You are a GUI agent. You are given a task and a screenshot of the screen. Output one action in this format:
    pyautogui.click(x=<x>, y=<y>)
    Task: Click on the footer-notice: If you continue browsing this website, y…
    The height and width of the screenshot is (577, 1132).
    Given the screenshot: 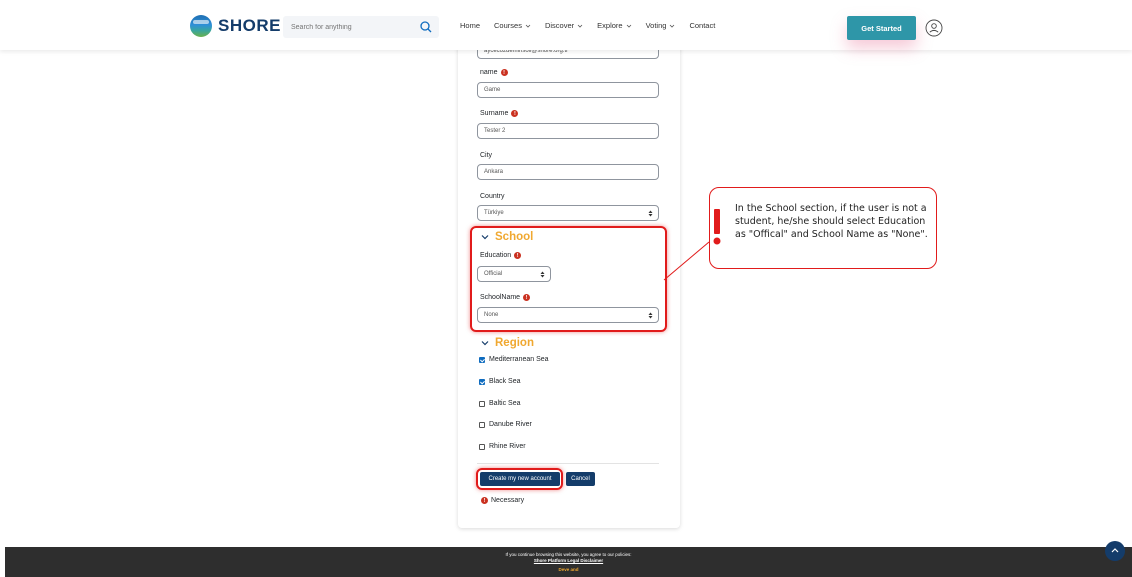 What is the action you would take?
    pyautogui.click(x=568, y=554)
    